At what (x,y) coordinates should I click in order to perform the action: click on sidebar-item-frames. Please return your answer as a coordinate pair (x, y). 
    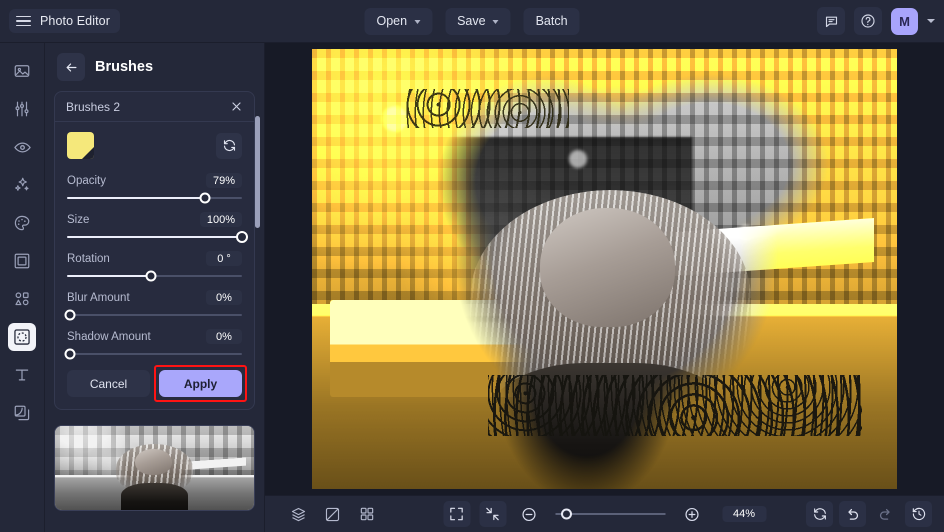
    Looking at the image, I should click on (22, 261).